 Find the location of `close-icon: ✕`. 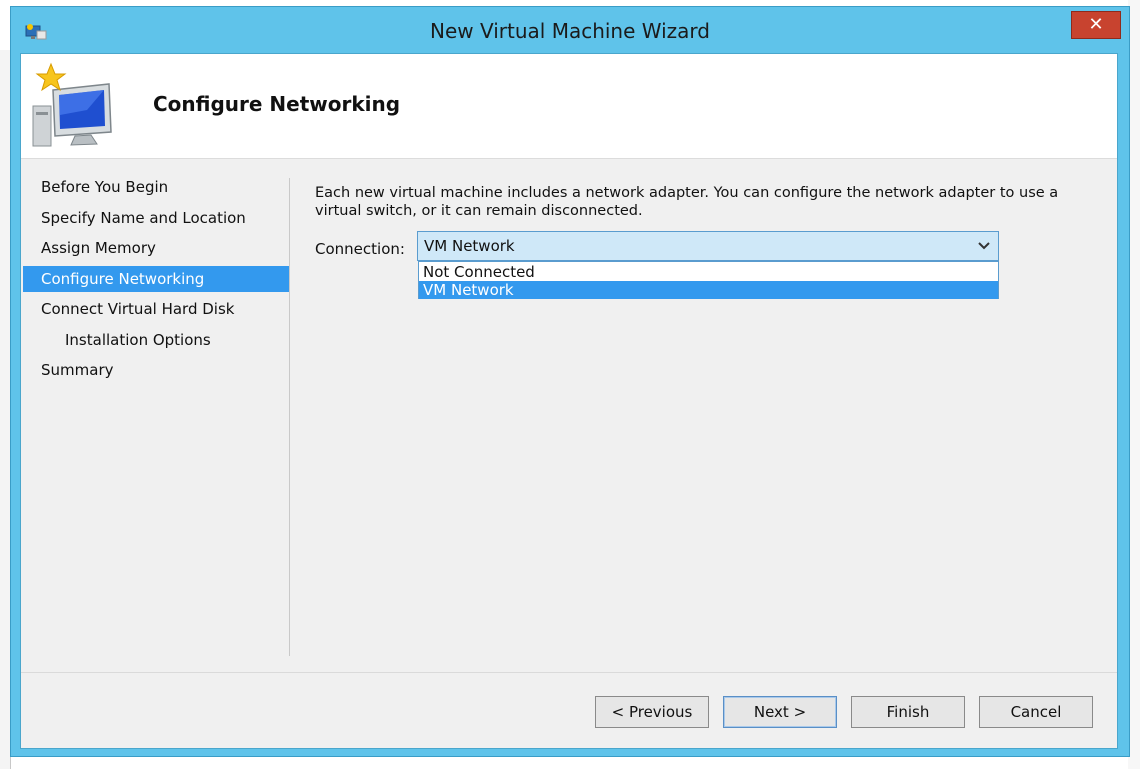

close-icon: ✕ is located at coordinates (1096, 24).